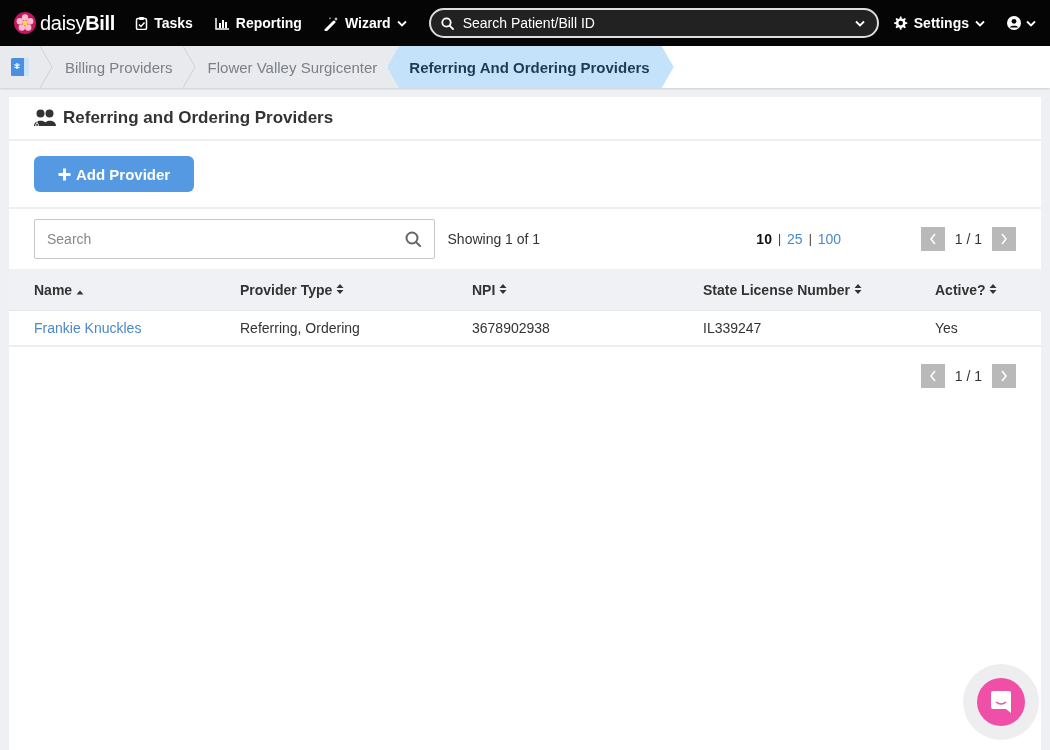  Describe the element at coordinates (764, 239) in the screenshot. I see `page-size-option: 10` at that location.